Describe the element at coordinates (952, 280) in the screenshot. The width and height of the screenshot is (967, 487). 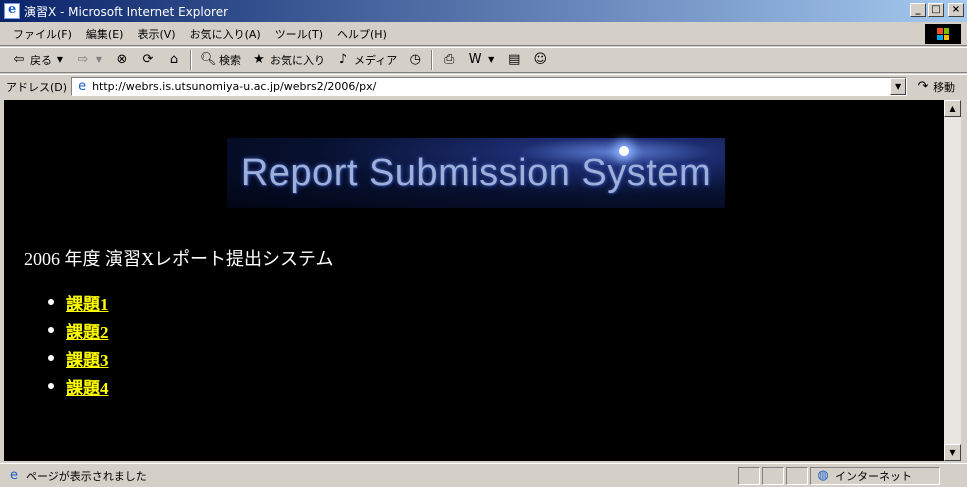
I see `vertical-scrollbar: ▲ ▼` at that location.